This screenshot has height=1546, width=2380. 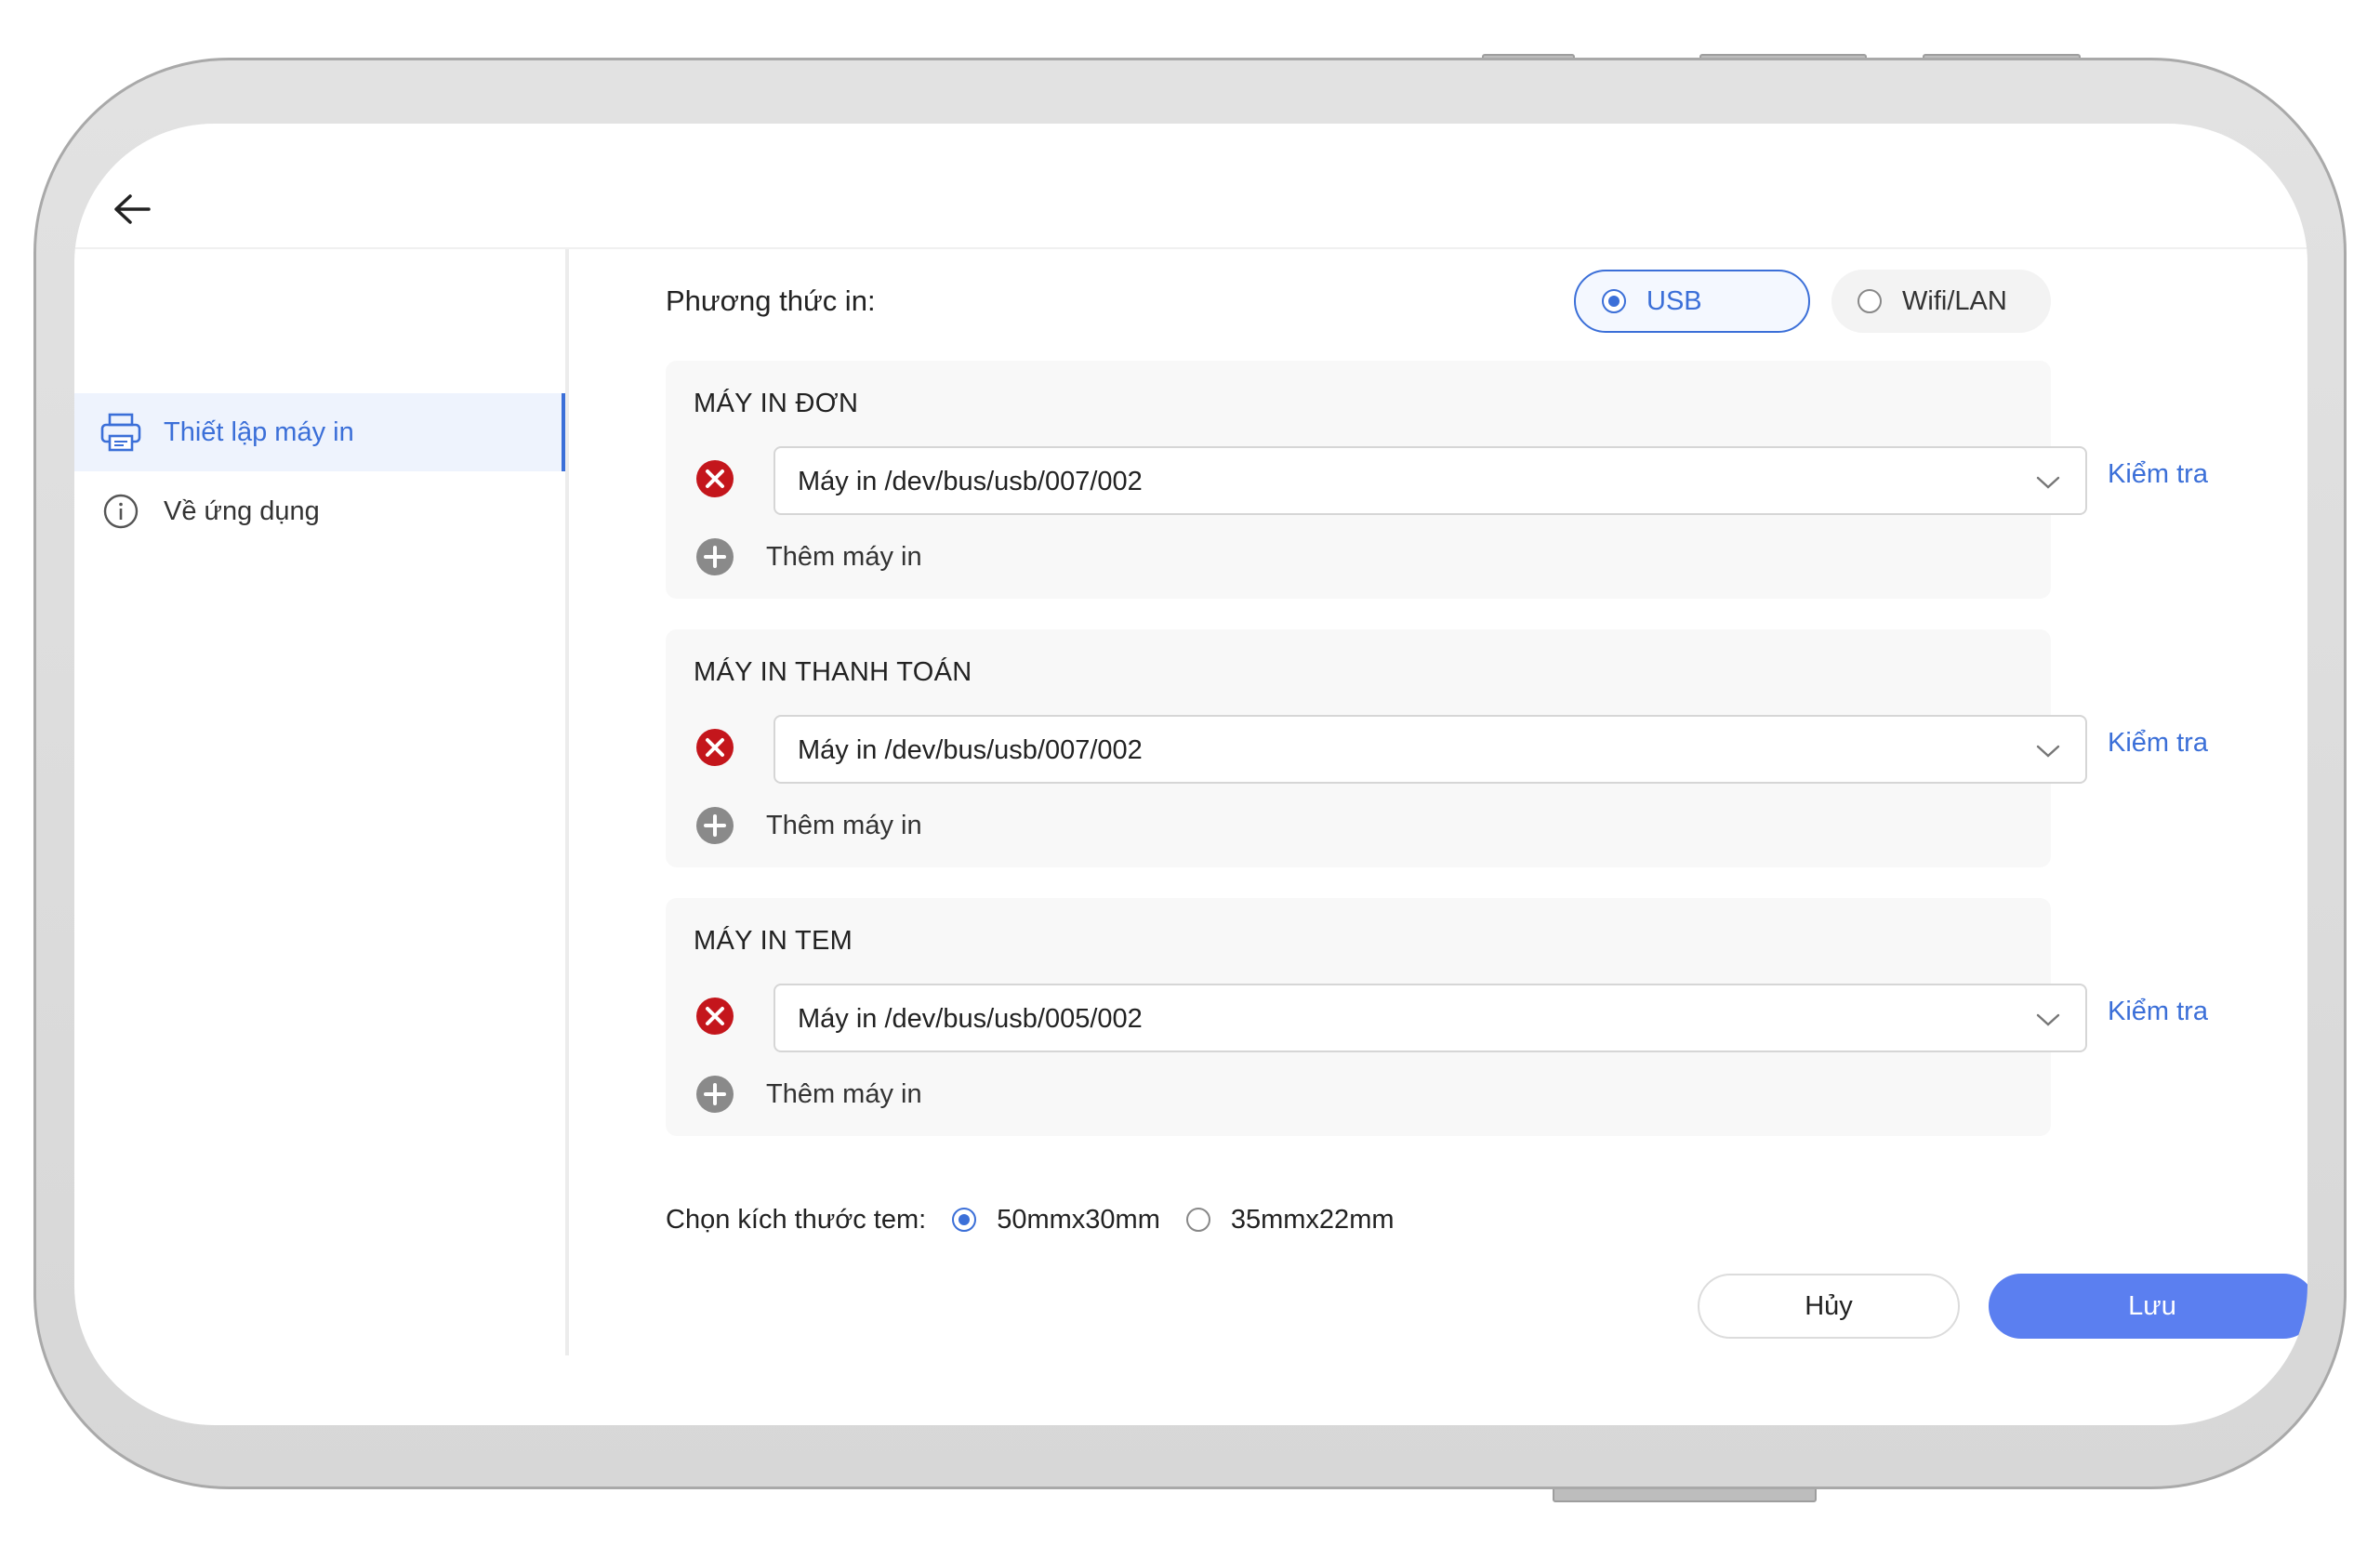 I want to click on sidebar-item-printer-setup: Thiết lập máy in, so click(x=319, y=432).